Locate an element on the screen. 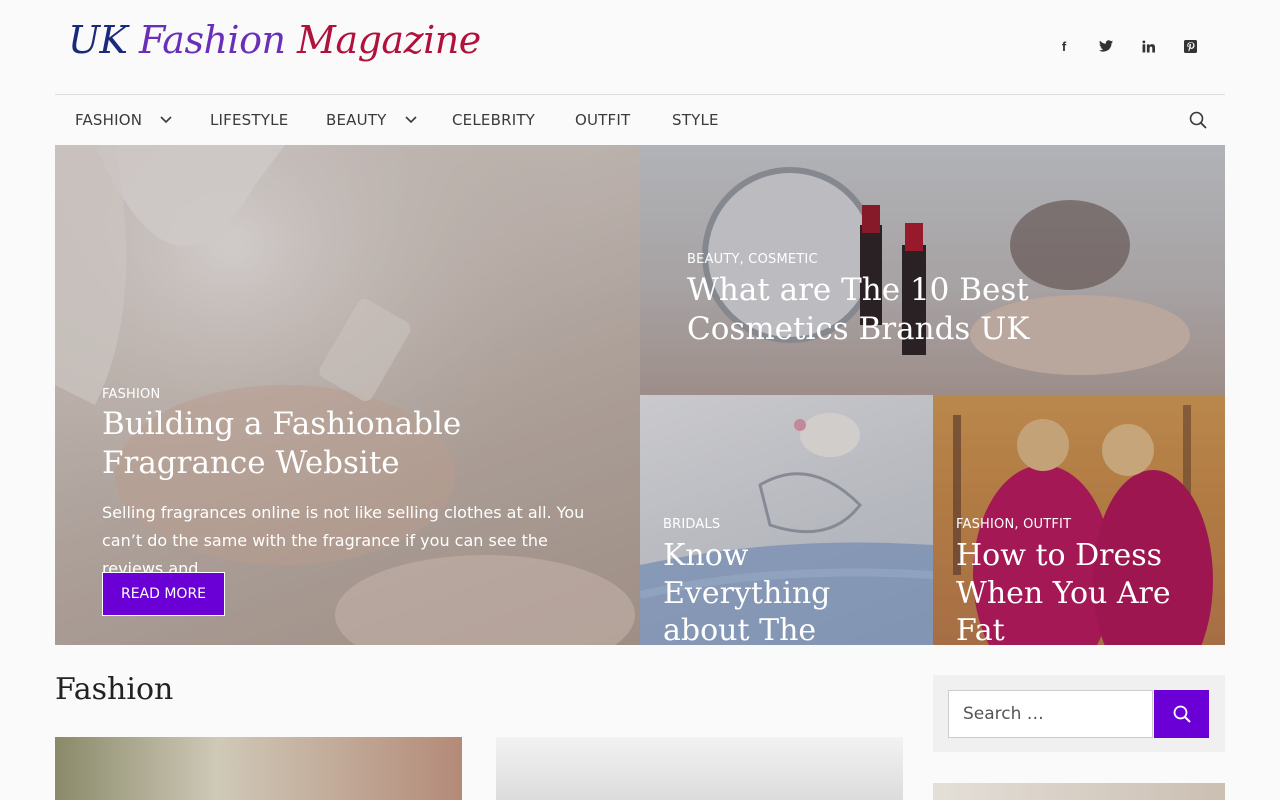 The width and height of the screenshot is (1280, 800). nav-label: LIFESTYLE is located at coordinates (249, 120).